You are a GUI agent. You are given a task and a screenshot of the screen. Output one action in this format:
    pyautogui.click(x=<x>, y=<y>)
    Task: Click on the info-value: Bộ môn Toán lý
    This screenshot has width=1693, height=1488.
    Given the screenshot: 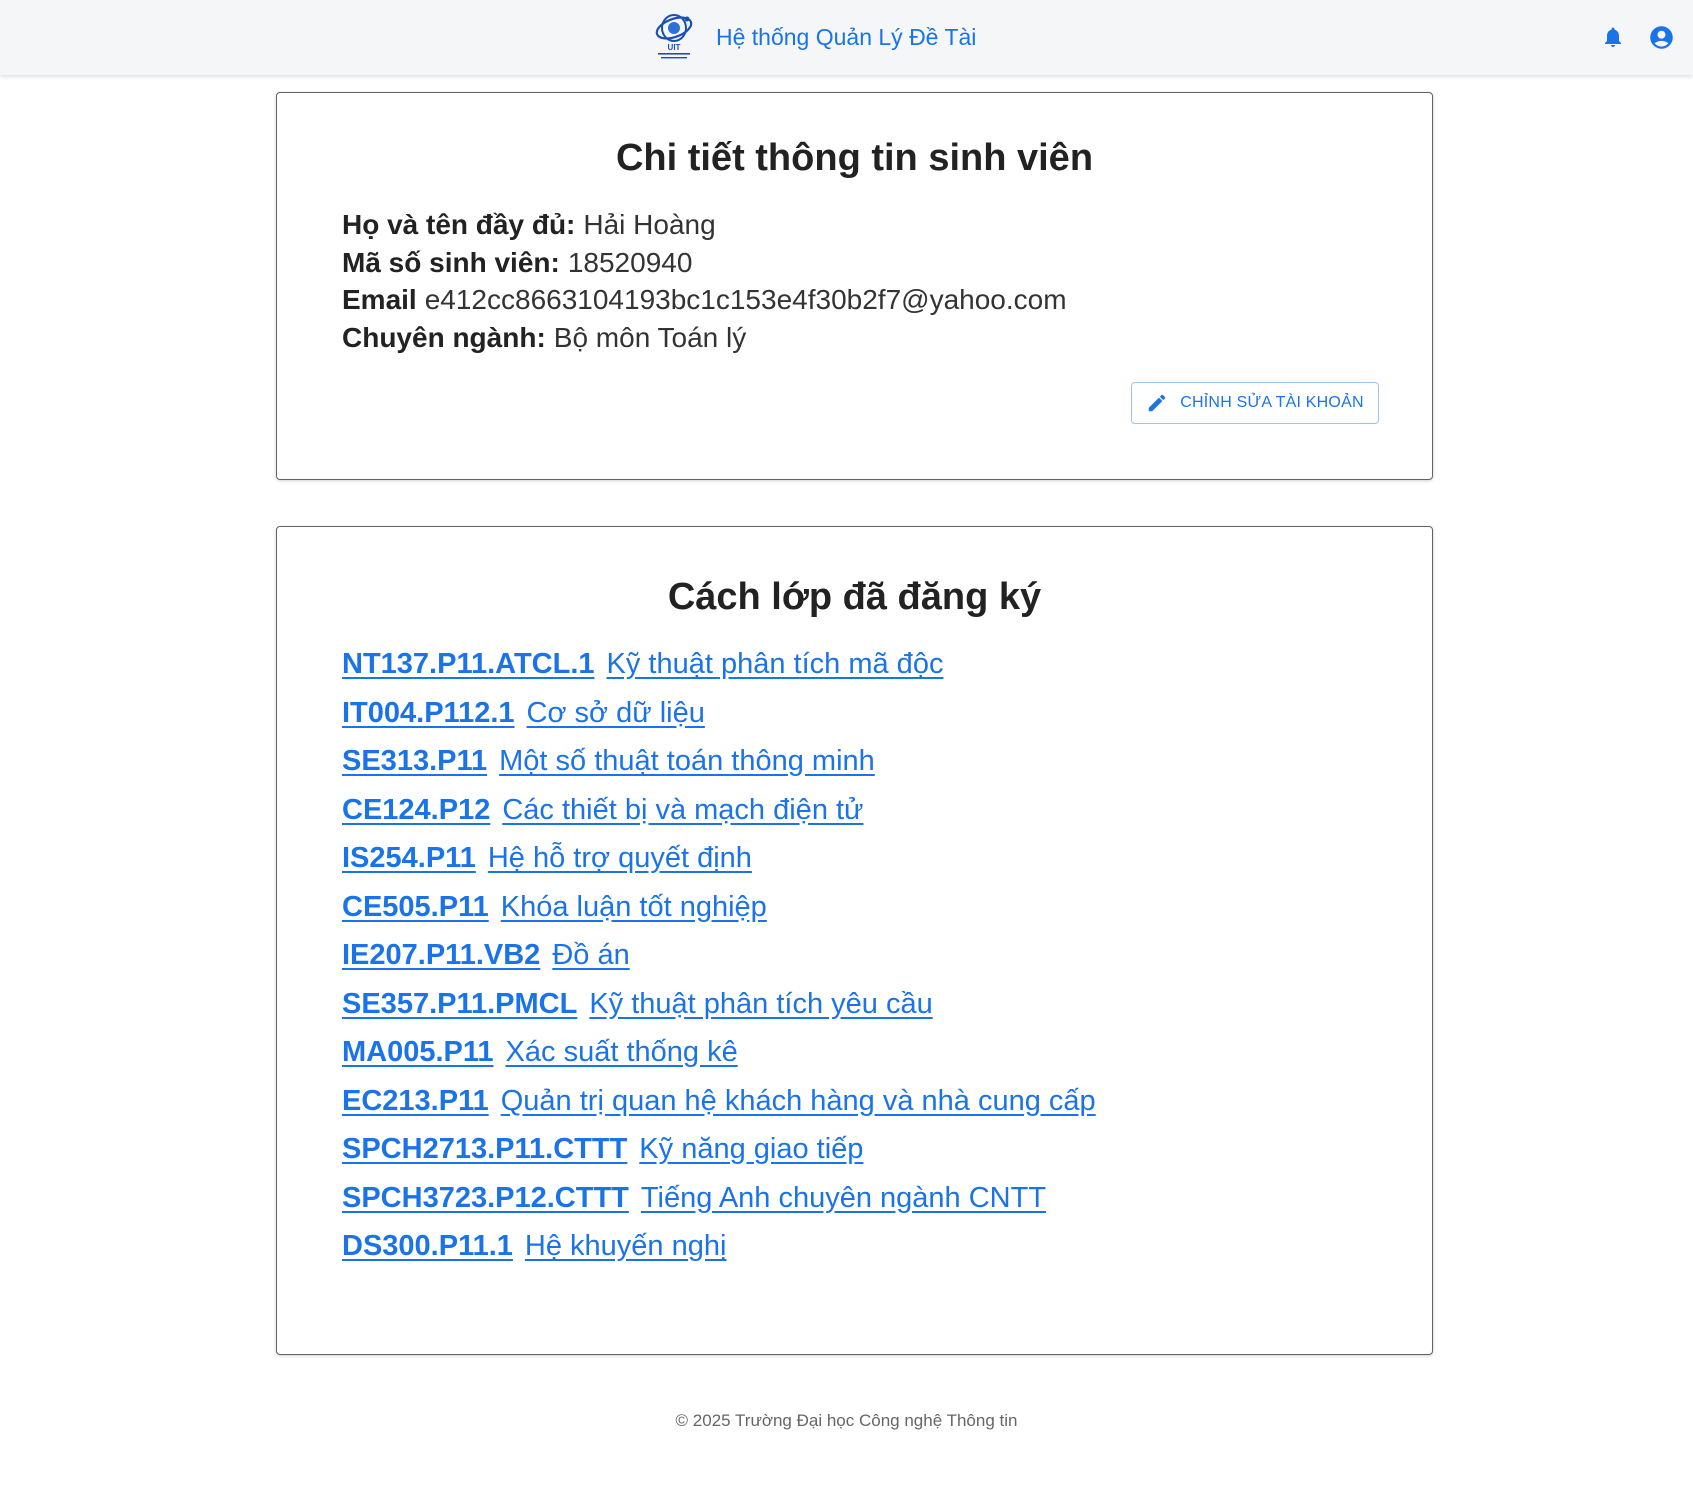 What is the action you would take?
    pyautogui.click(x=650, y=337)
    